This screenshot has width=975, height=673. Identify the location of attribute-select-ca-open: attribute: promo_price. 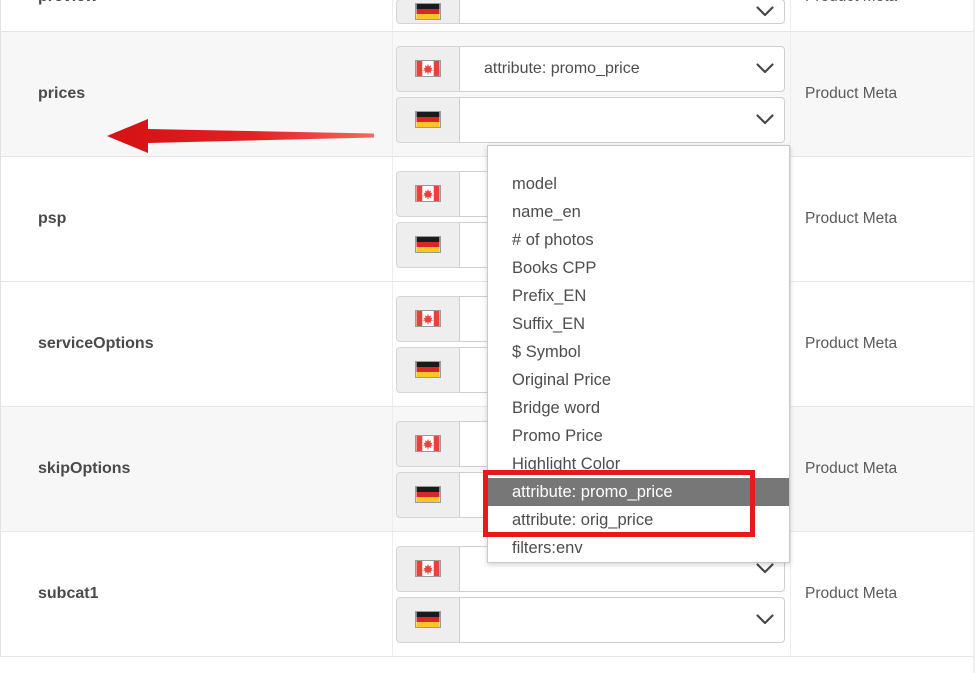
(622, 68).